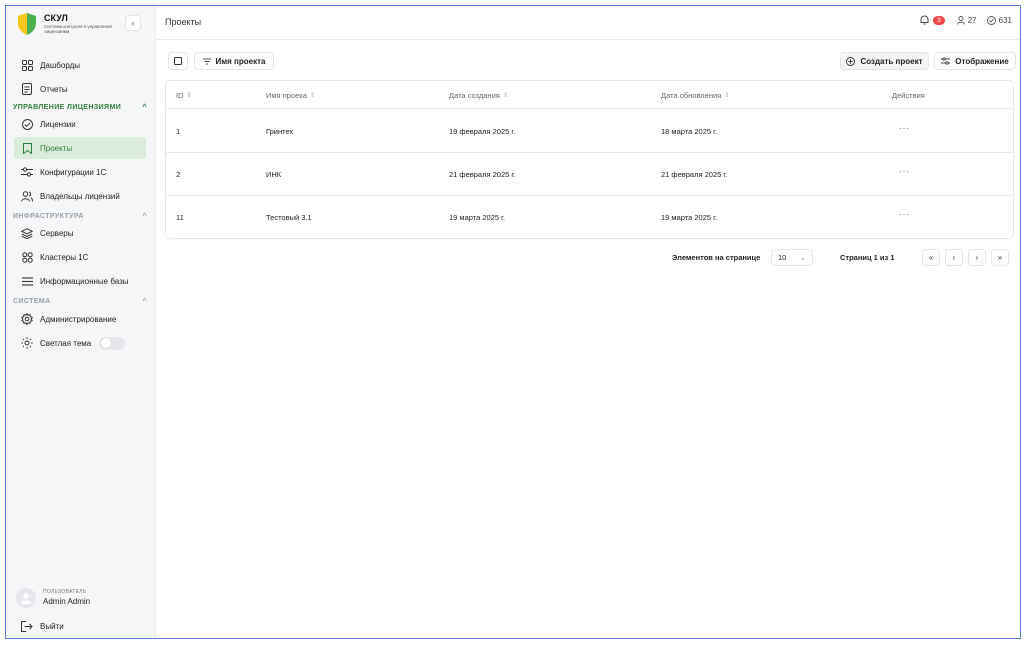  I want to click on notifications-button: 3, so click(932, 20).